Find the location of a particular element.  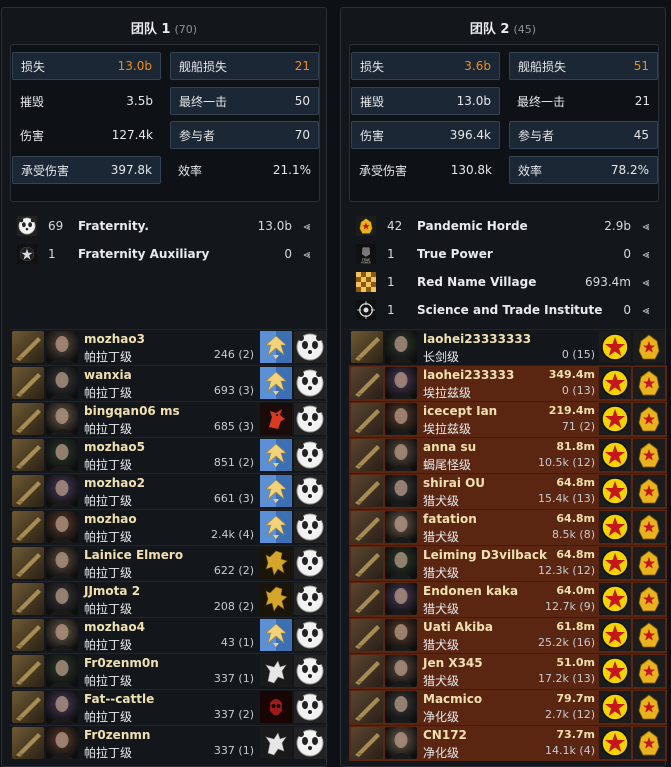

pilot-name: mozhao4 is located at coordinates (114, 627).